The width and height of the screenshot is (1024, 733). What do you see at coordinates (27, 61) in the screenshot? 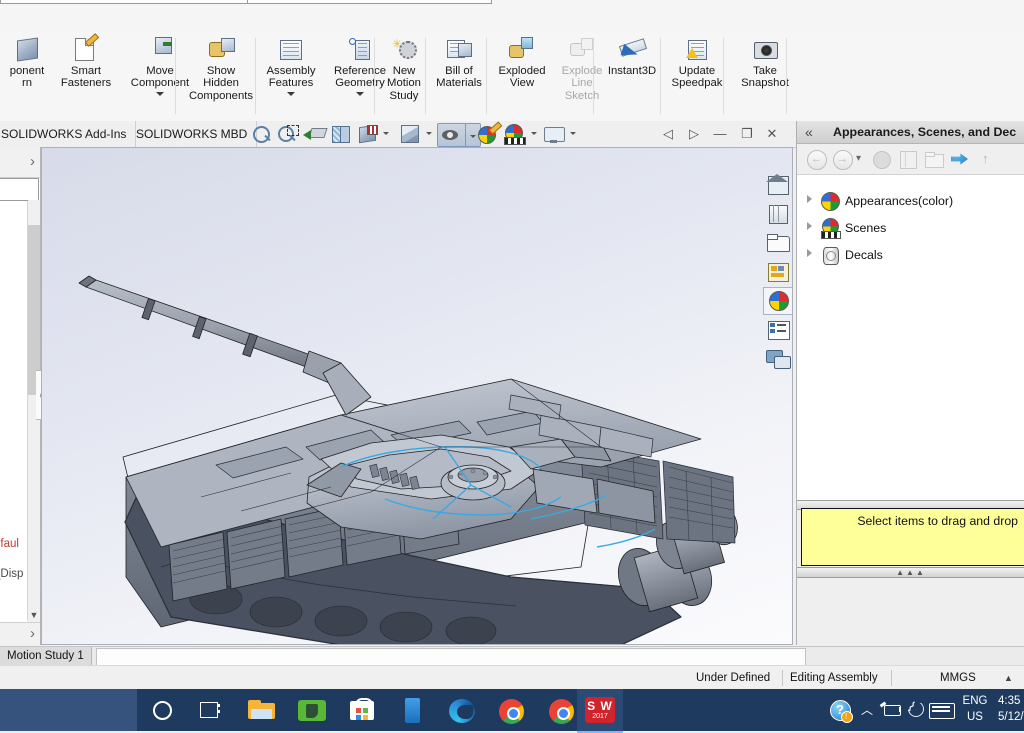
I see `ribbon-button-linear-component-pattern: ponent rn` at bounding box center [27, 61].